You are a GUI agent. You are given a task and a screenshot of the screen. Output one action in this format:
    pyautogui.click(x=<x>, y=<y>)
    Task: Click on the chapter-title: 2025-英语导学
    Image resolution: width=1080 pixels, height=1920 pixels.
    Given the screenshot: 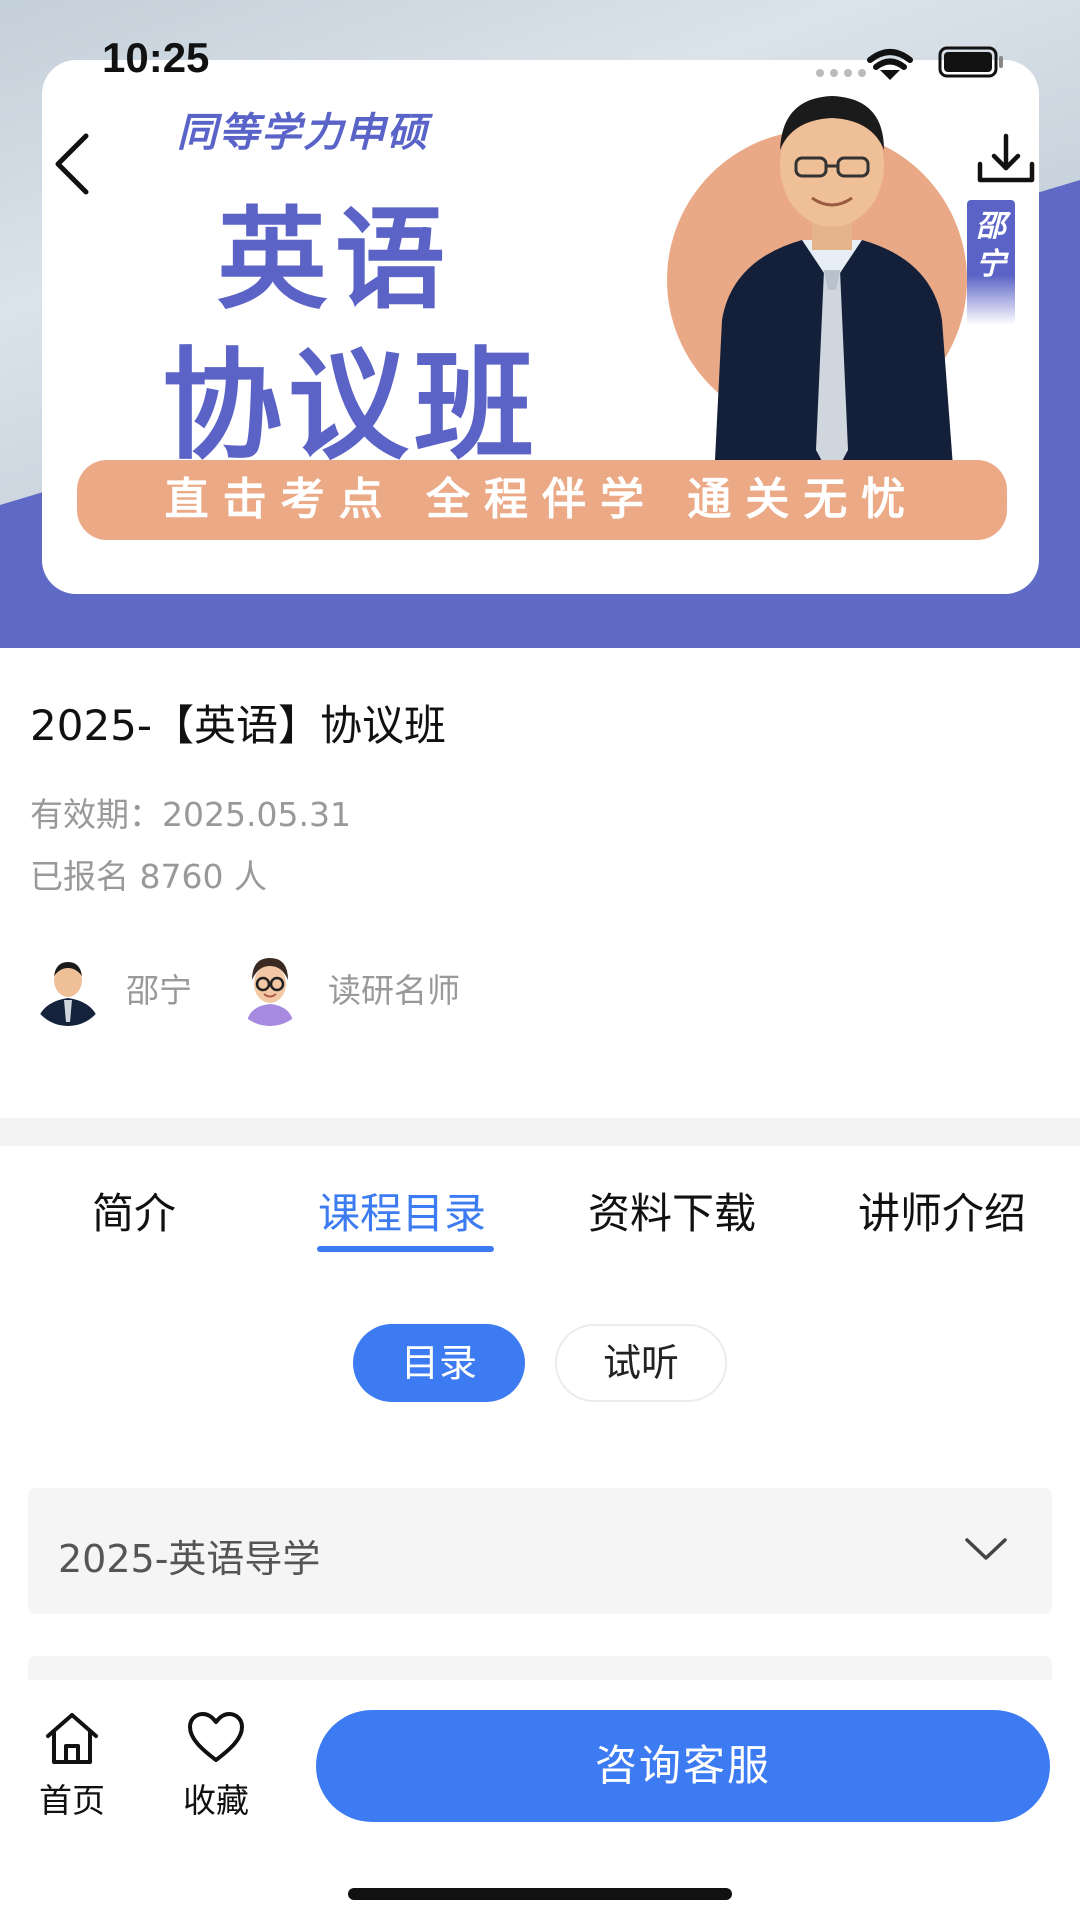 What is the action you would take?
    pyautogui.click(x=189, y=1559)
    